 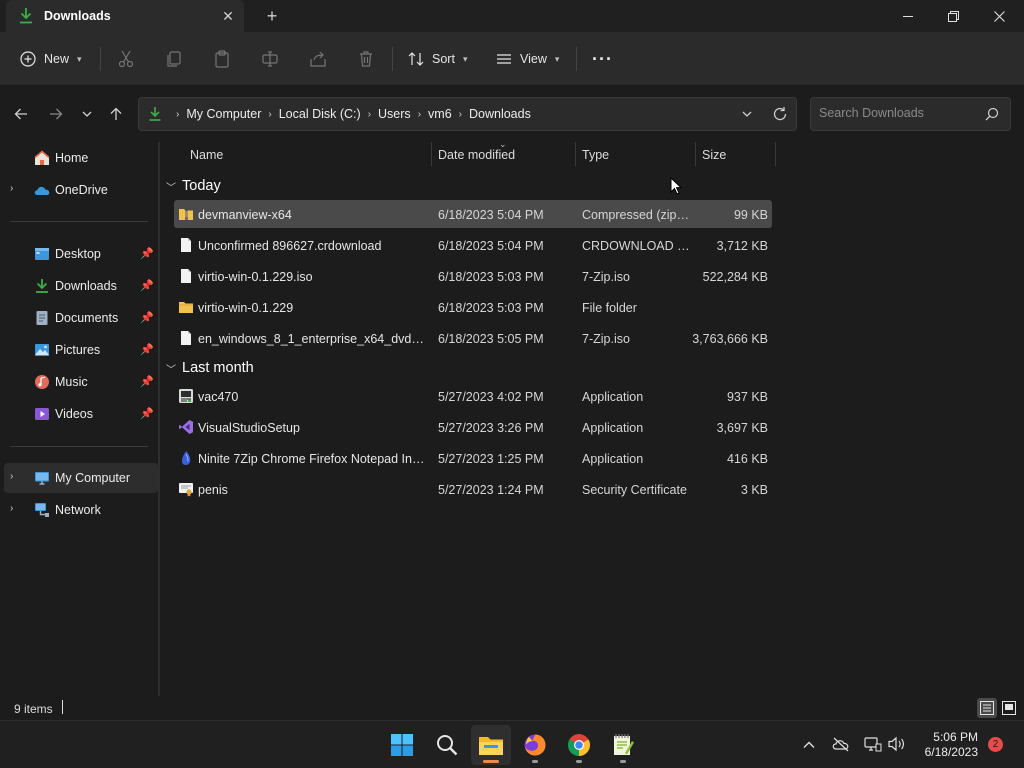 What do you see at coordinates (125, 16) in the screenshot?
I see `tab-downloads: Downloads ✕` at bounding box center [125, 16].